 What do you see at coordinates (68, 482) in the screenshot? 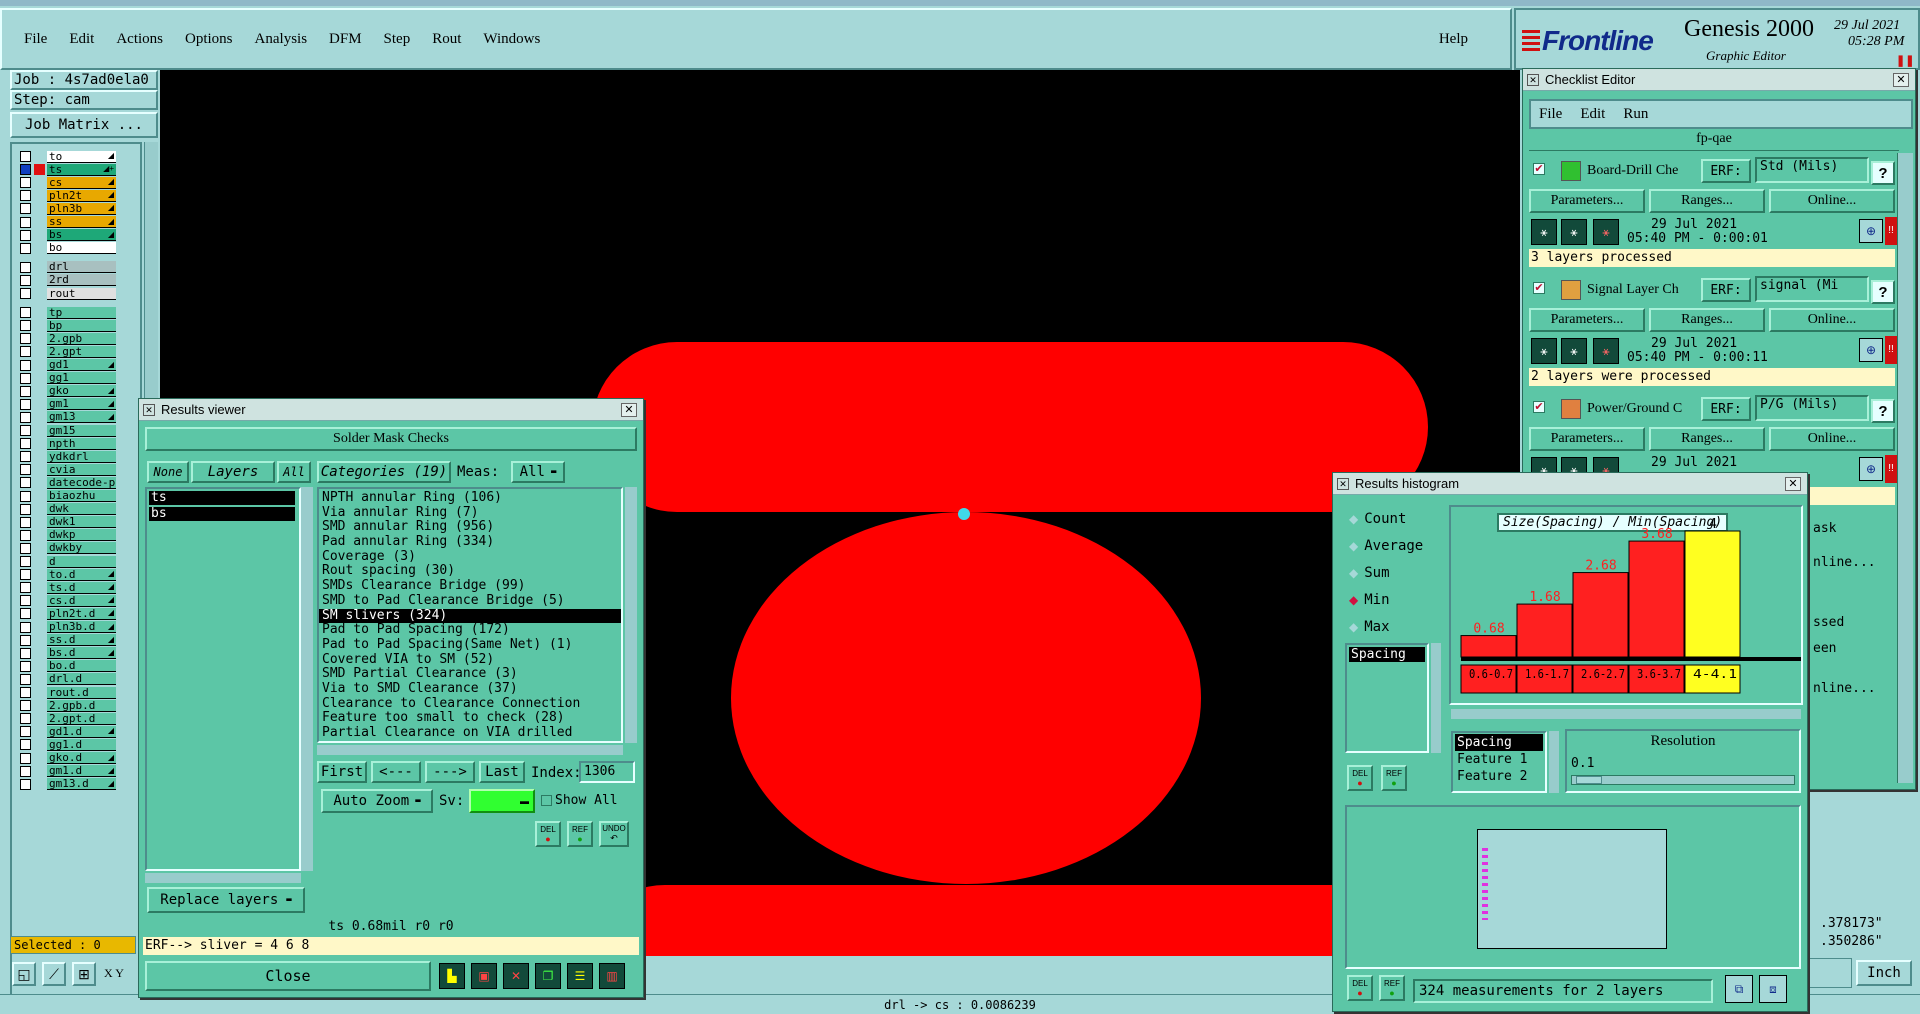
I see `layer-row: datecode-pt` at bounding box center [68, 482].